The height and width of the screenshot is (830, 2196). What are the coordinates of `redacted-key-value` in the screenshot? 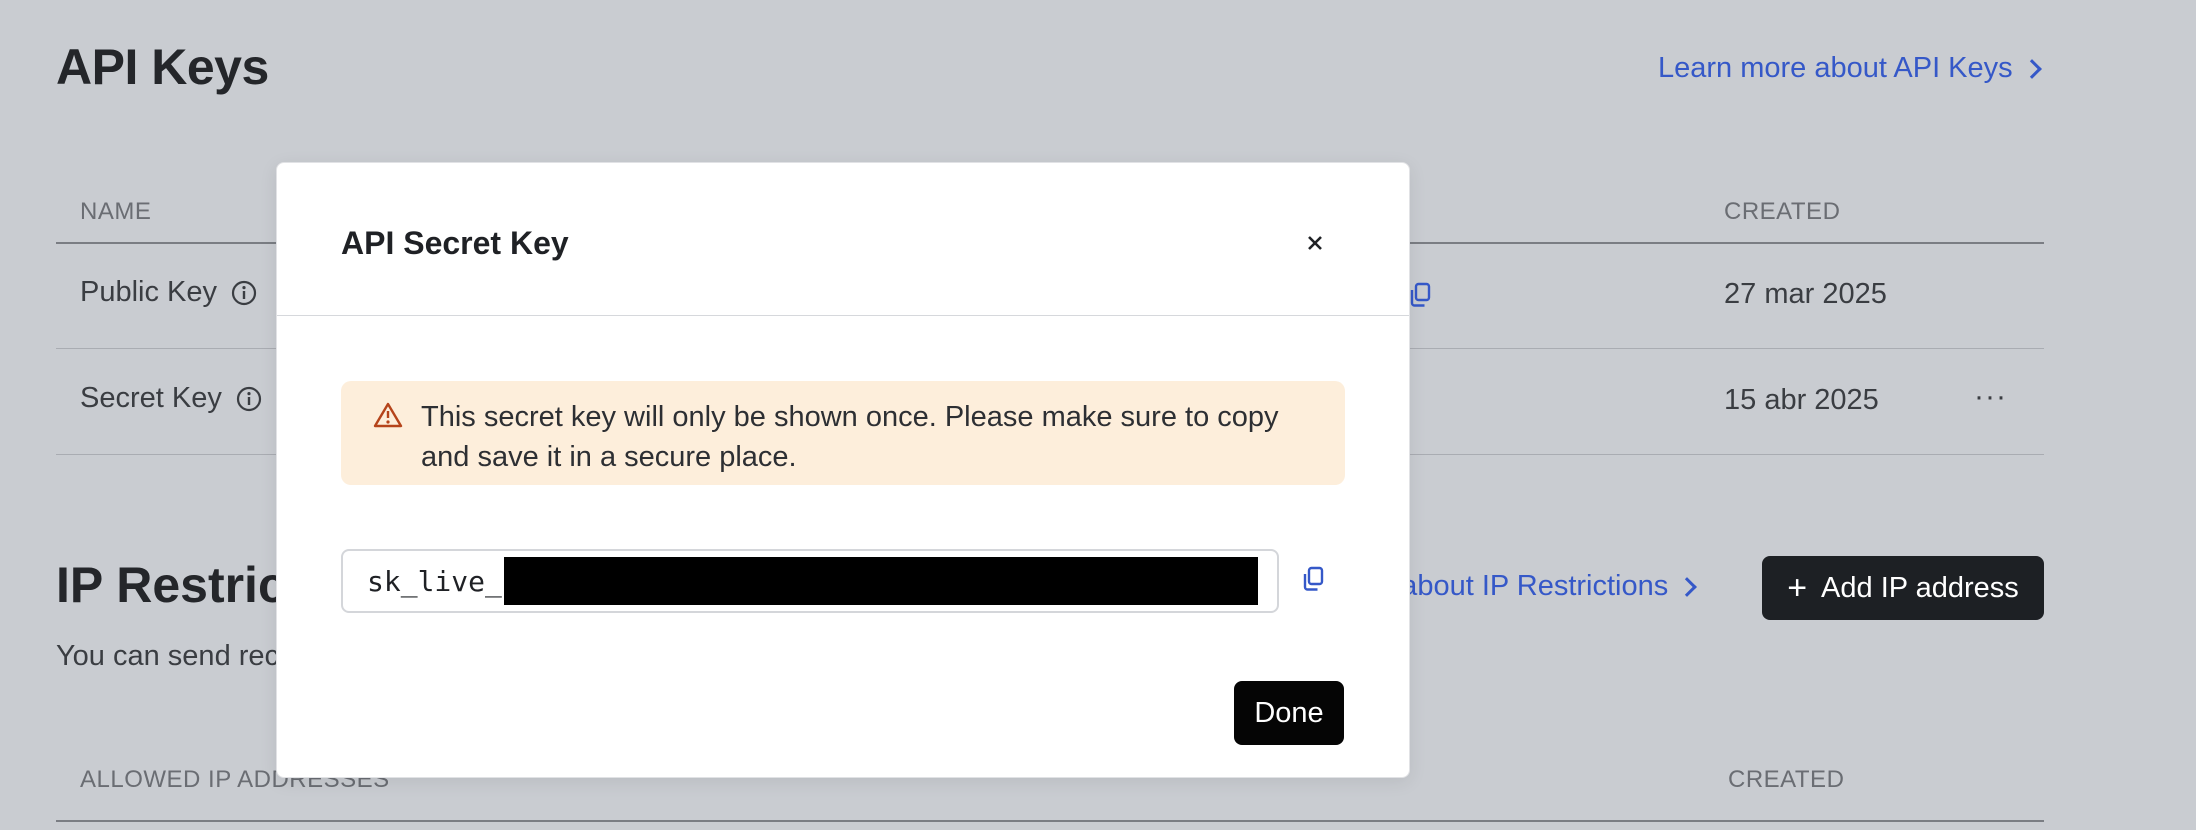 It's located at (880, 581).